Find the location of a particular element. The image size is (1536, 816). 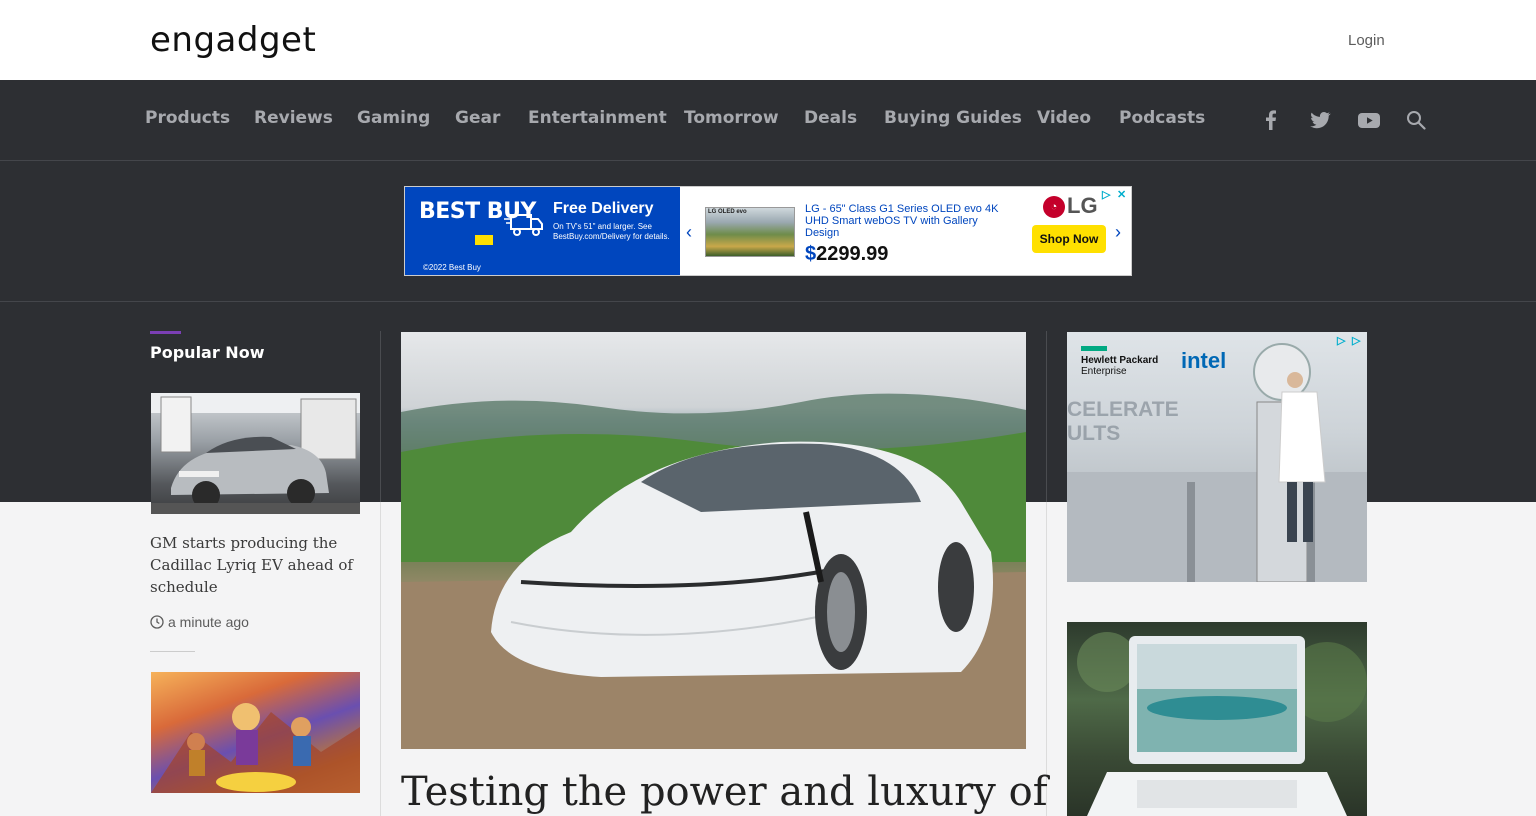

product-price: $2299.99 is located at coordinates (846, 254).